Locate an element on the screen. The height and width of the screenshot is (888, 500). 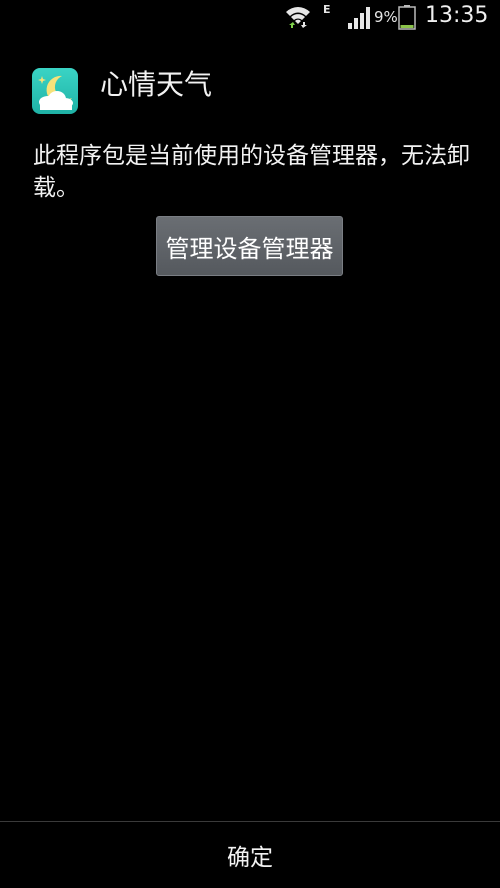
battery-percent: 9% is located at coordinates (386, 17).